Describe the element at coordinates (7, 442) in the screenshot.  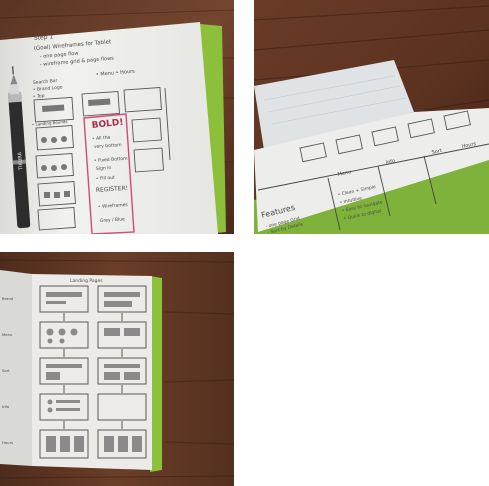
I see `label-5: Hours` at that location.